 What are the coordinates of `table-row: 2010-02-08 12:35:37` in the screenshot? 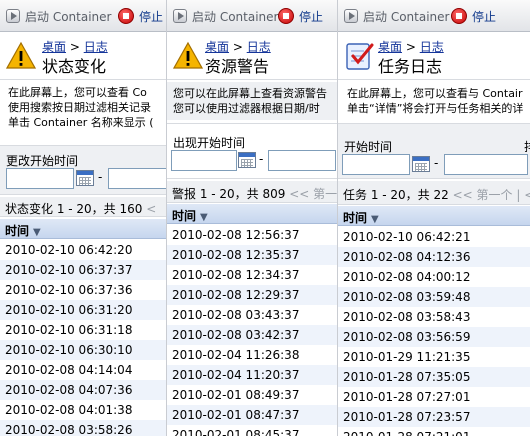 It's located at (254, 255).